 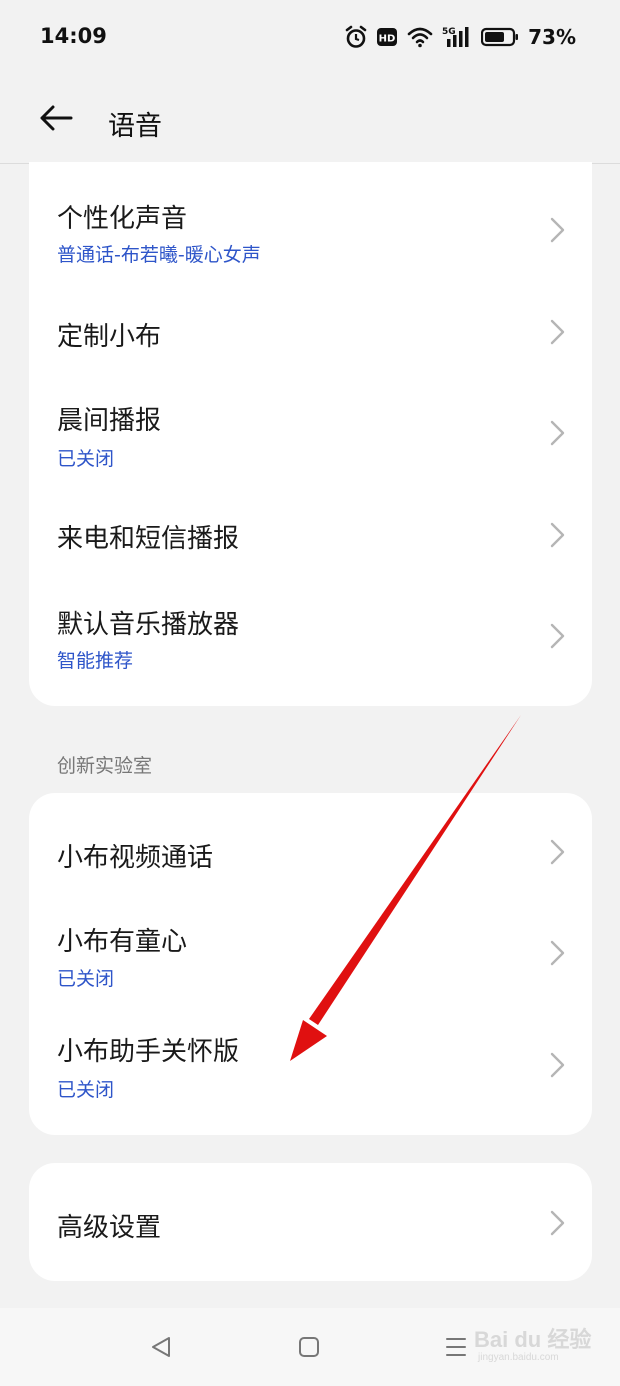 What do you see at coordinates (533, 1339) in the screenshot?
I see `watermark-logo: Bai du 经验` at bounding box center [533, 1339].